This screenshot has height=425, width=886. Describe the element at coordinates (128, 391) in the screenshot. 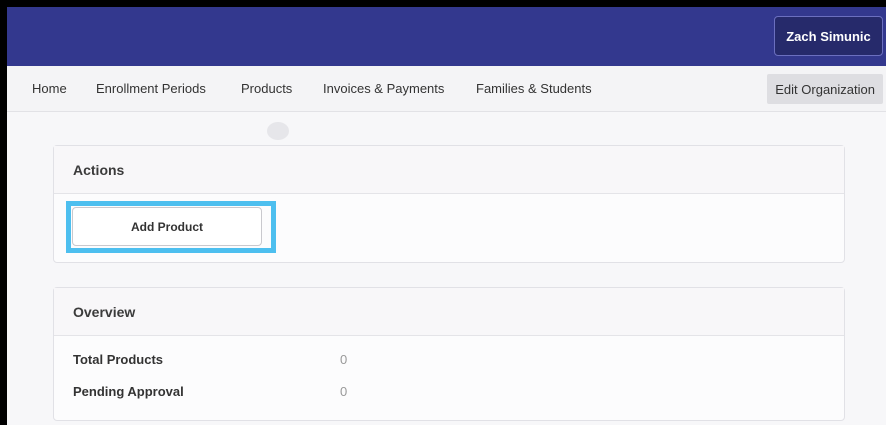

I see `overview-row-label: Pending Approval` at that location.